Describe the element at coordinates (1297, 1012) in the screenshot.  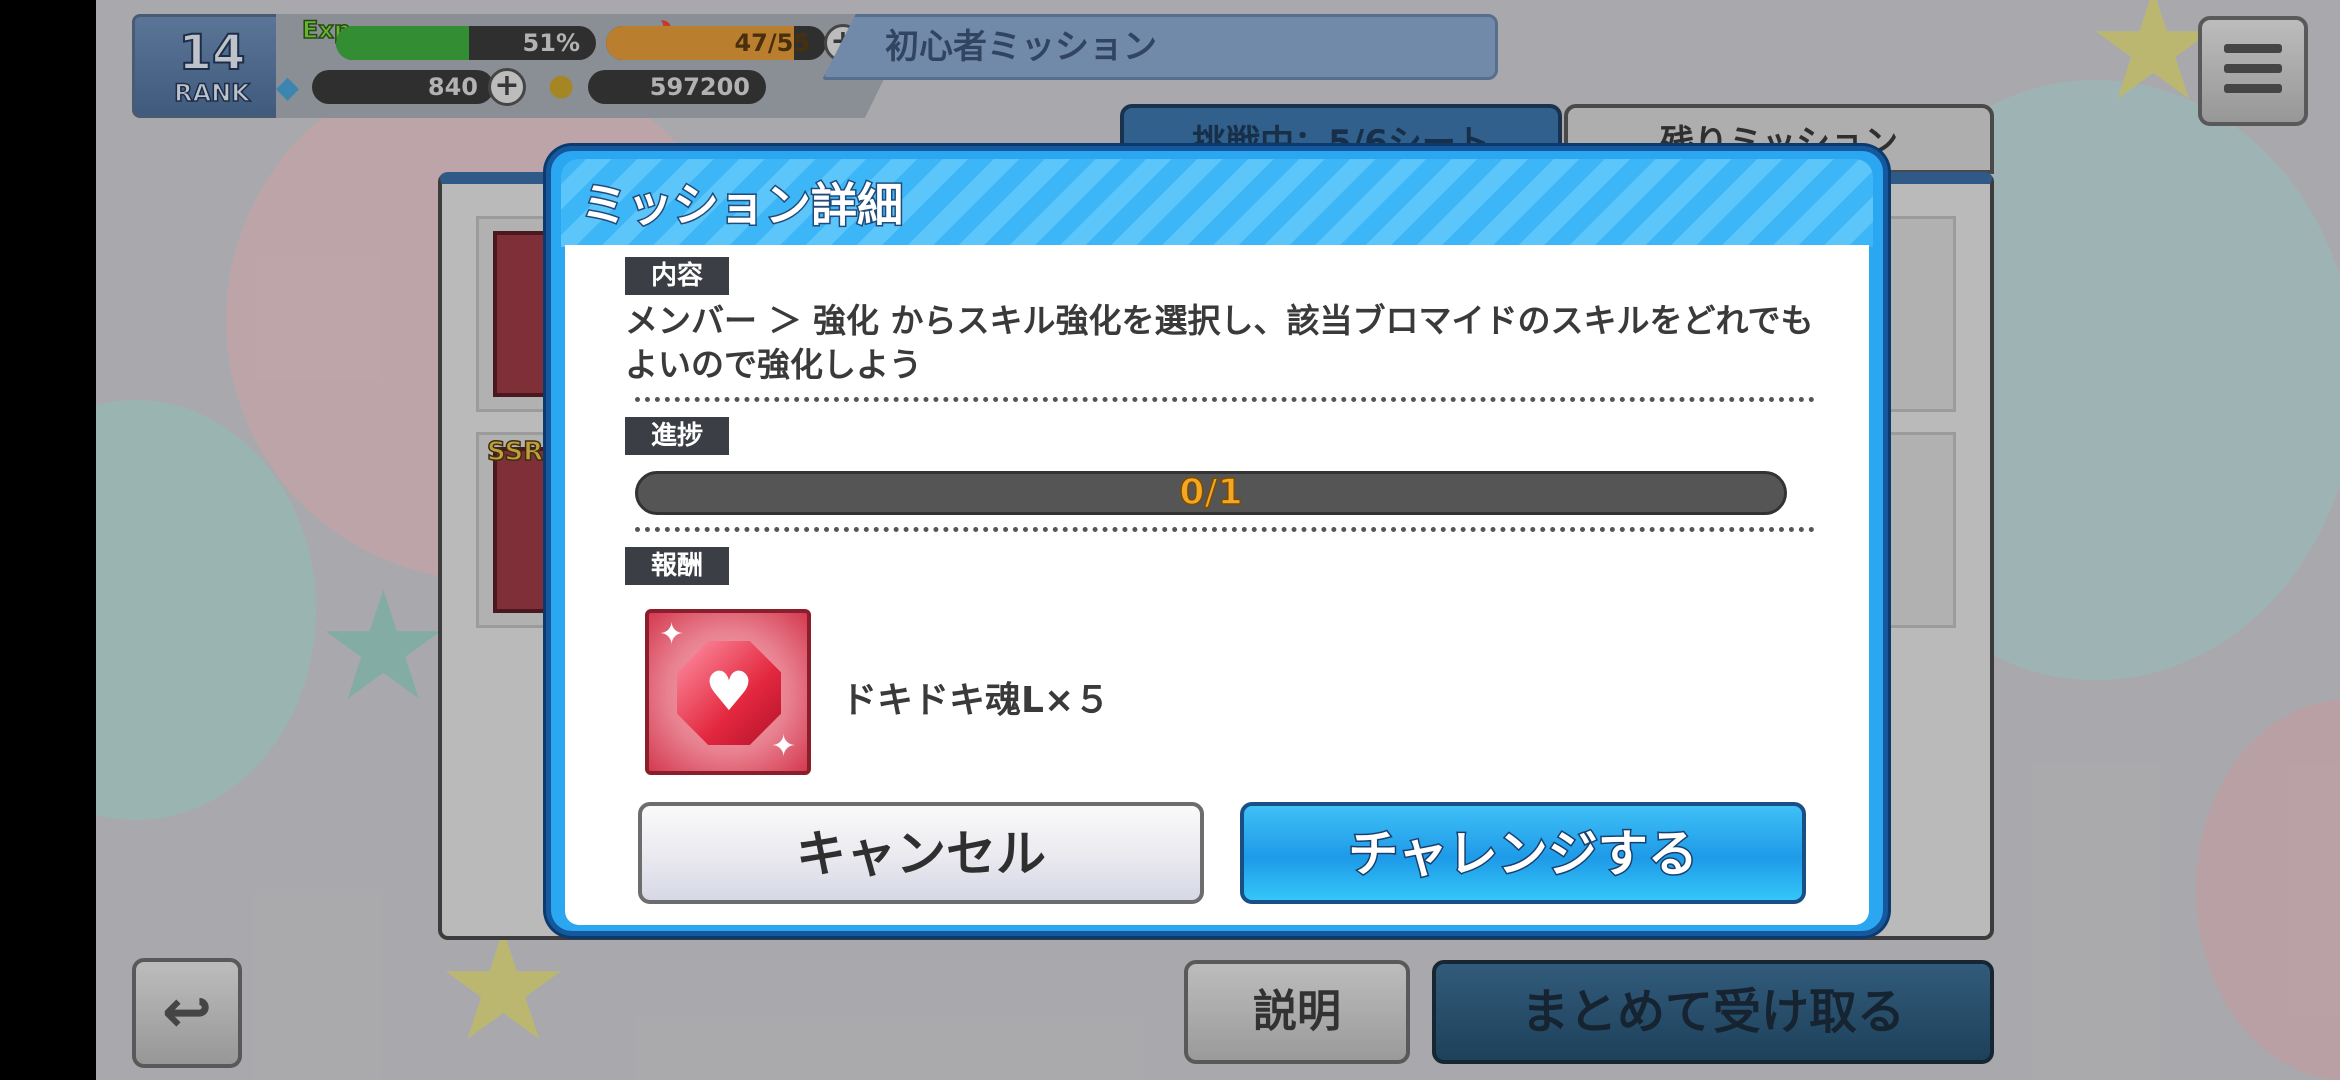
I see `description-button: 説明` at that location.